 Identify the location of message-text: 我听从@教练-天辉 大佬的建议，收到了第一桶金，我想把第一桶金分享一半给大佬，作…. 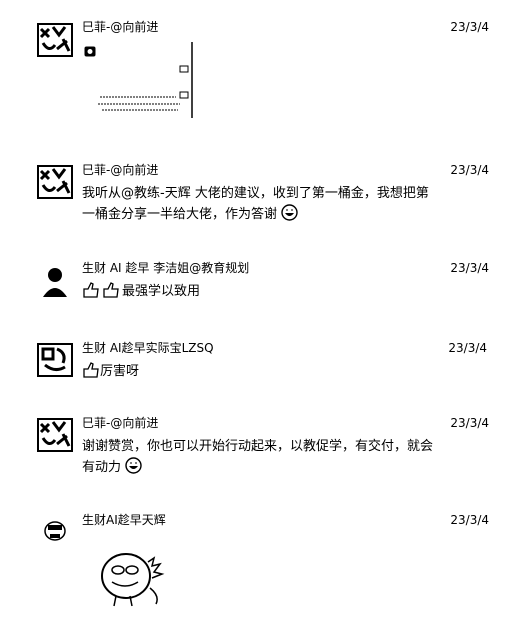
(259, 205).